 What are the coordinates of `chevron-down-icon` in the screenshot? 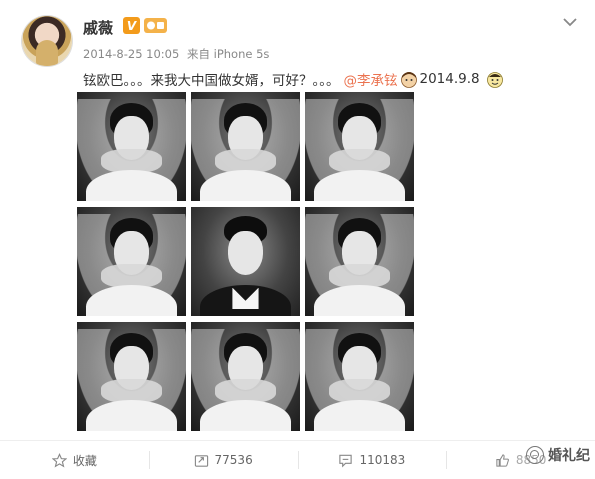 It's located at (570, 22).